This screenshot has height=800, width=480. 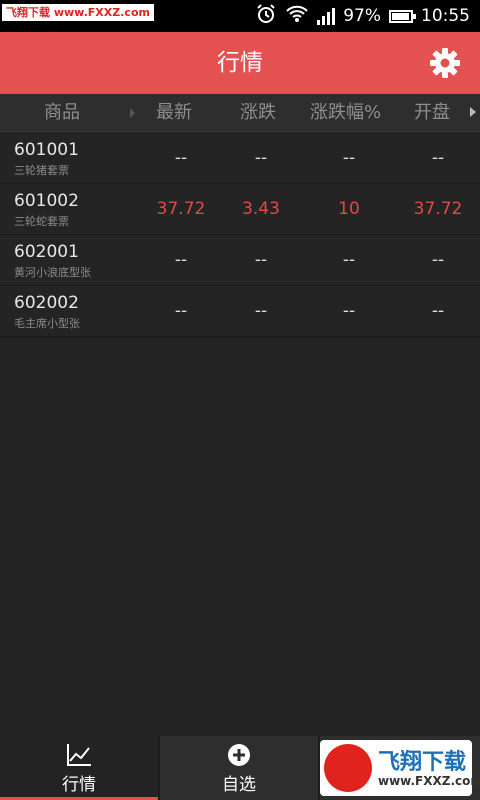 What do you see at coordinates (326, 16) in the screenshot?
I see `signal-icon` at bounding box center [326, 16].